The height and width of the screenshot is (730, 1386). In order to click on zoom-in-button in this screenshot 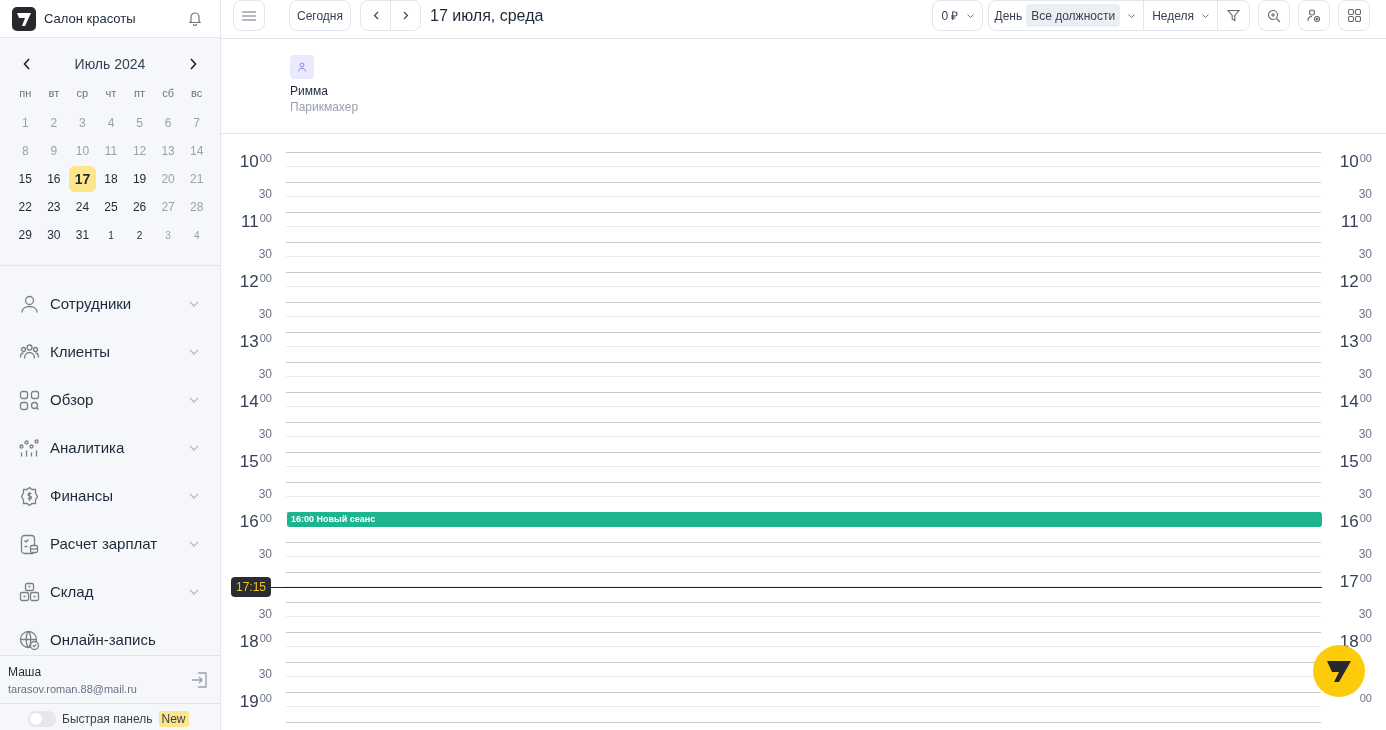, I will do `click(1274, 15)`.